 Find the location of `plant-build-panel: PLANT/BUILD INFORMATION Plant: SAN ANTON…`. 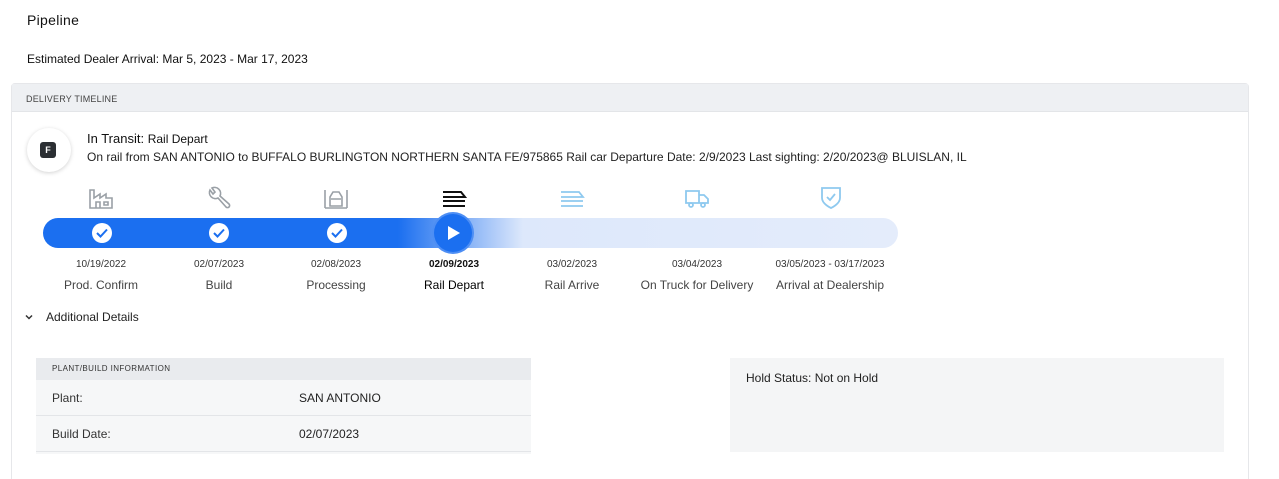

plant-build-panel: PLANT/BUILD INFORMATION Plant: SAN ANTON… is located at coordinates (283, 406).